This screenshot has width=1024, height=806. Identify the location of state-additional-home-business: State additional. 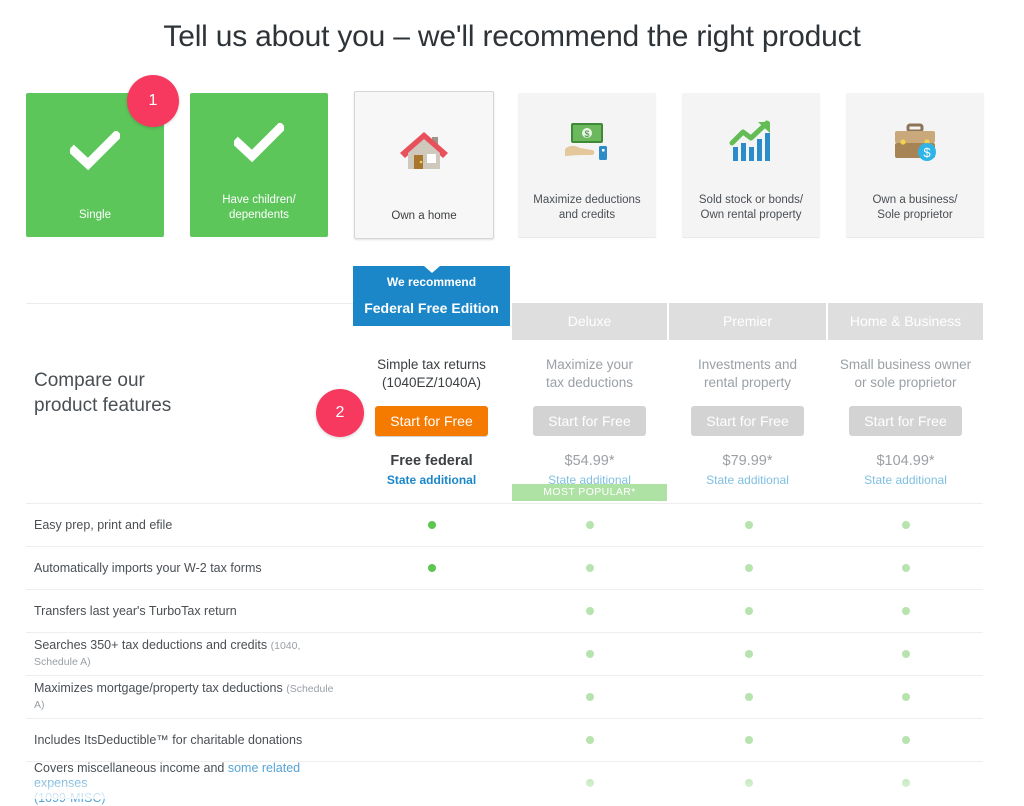
(905, 480).